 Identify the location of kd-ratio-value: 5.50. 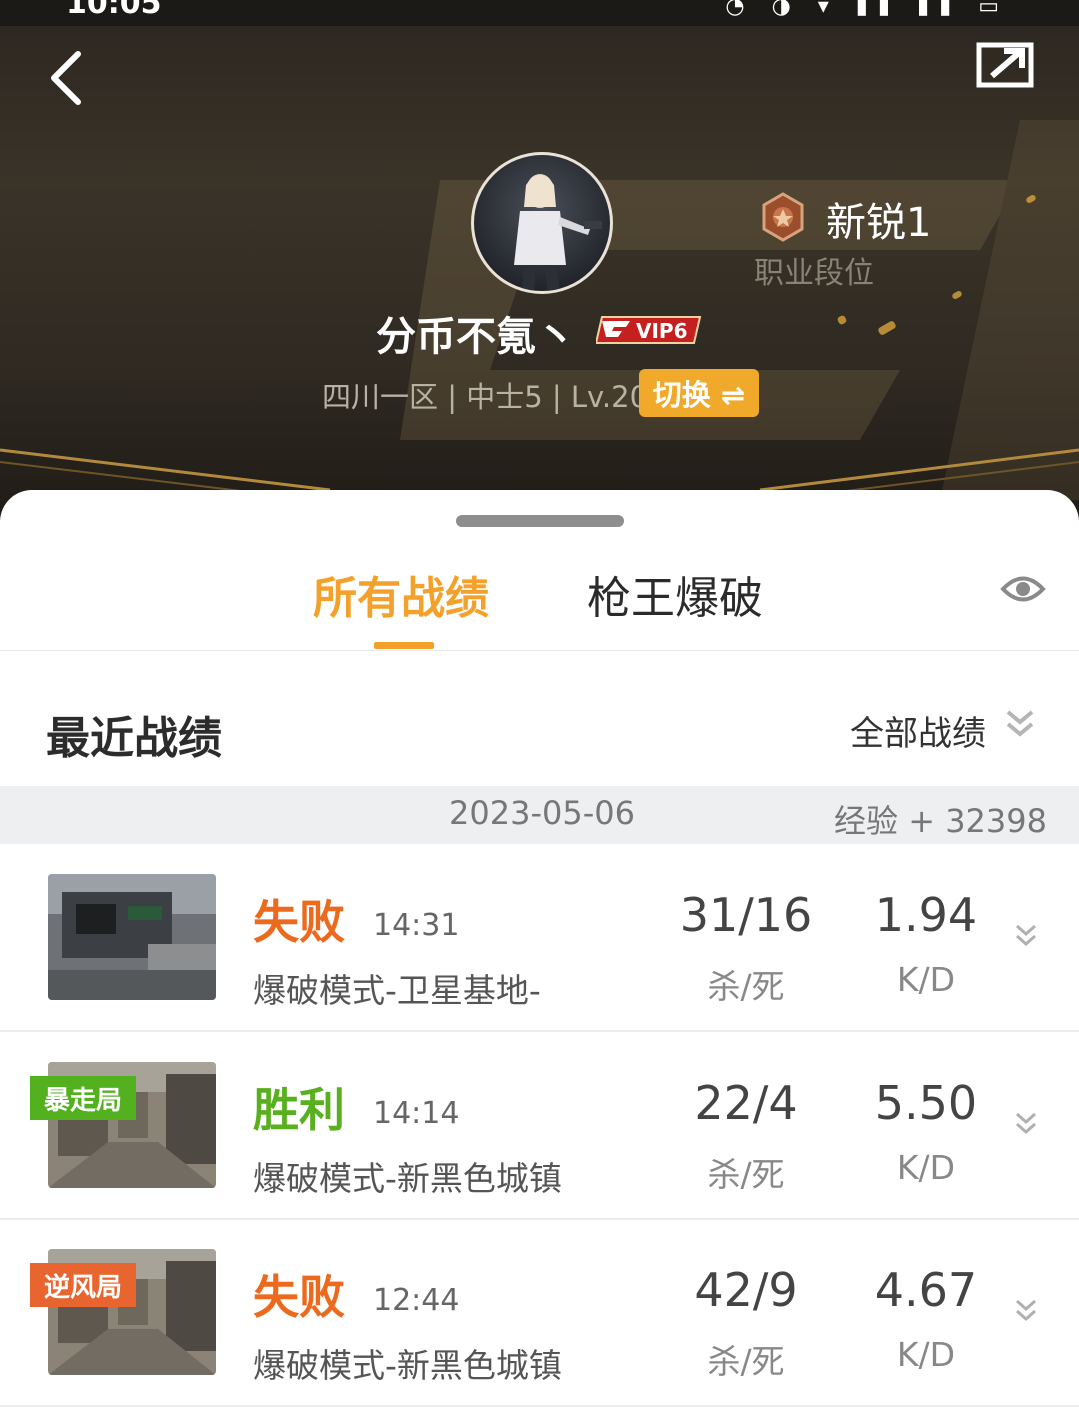
(926, 1103).